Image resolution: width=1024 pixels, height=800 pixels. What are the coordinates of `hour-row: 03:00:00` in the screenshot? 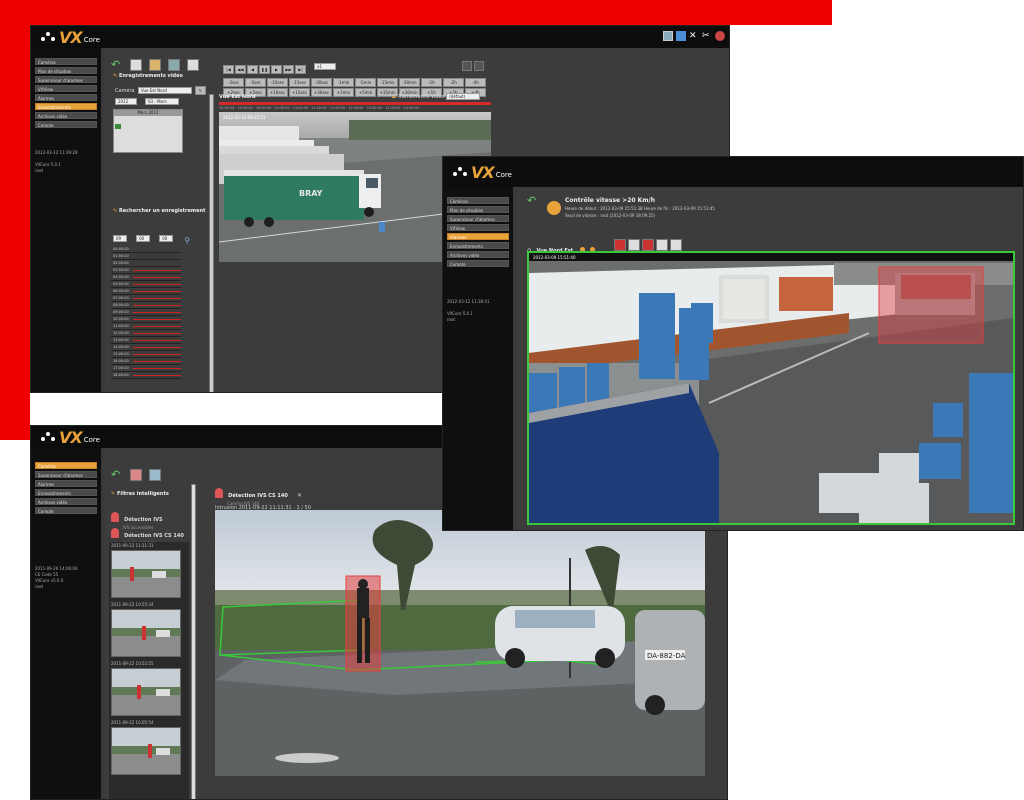 It's located at (146, 270).